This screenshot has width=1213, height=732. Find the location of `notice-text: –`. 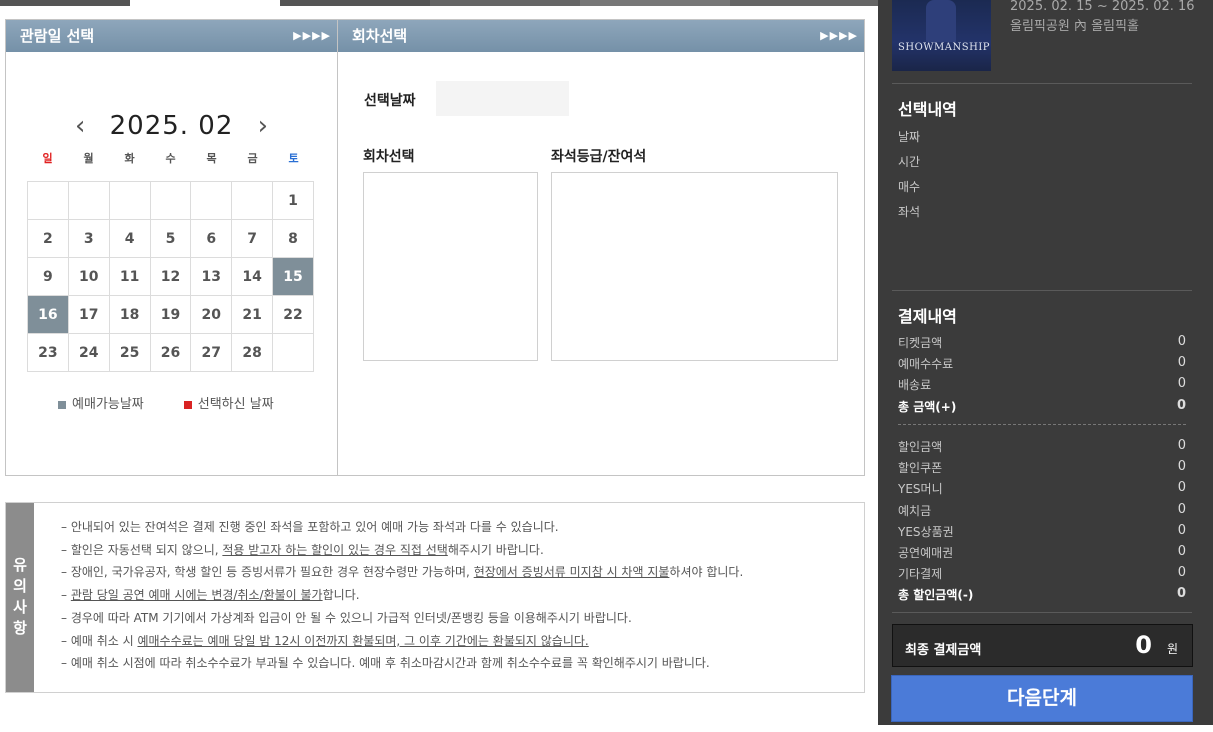

notice-text: – is located at coordinates (66, 595).